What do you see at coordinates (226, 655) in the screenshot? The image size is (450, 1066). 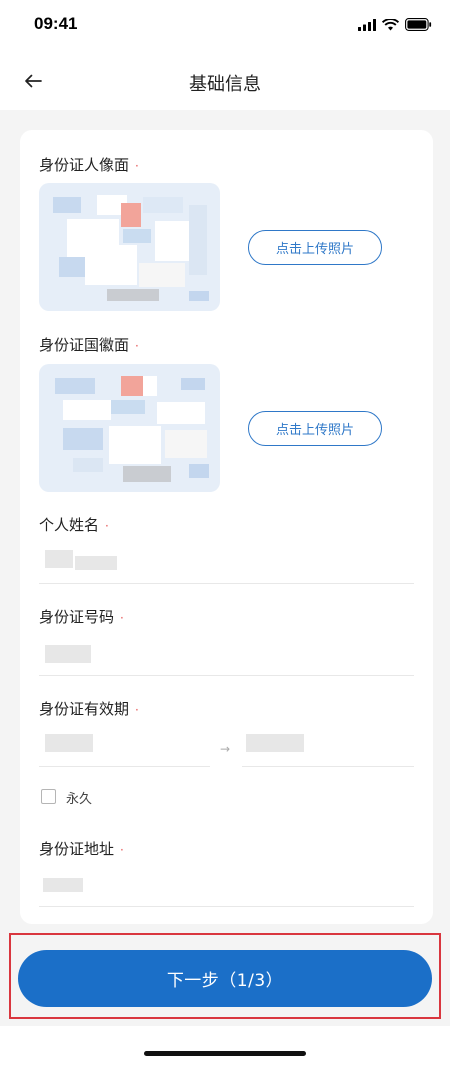 I see `id-number-input` at bounding box center [226, 655].